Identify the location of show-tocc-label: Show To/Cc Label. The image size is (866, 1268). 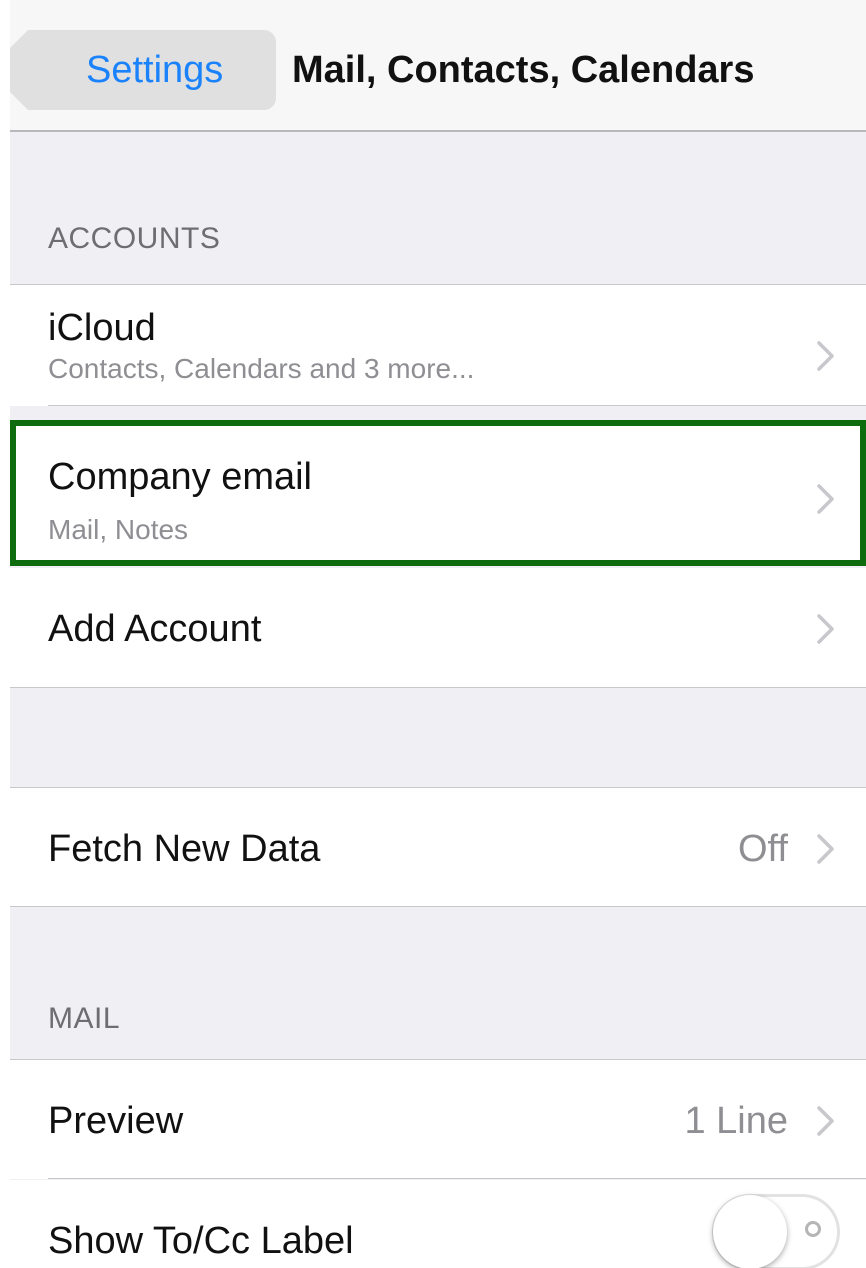
(201, 1241).